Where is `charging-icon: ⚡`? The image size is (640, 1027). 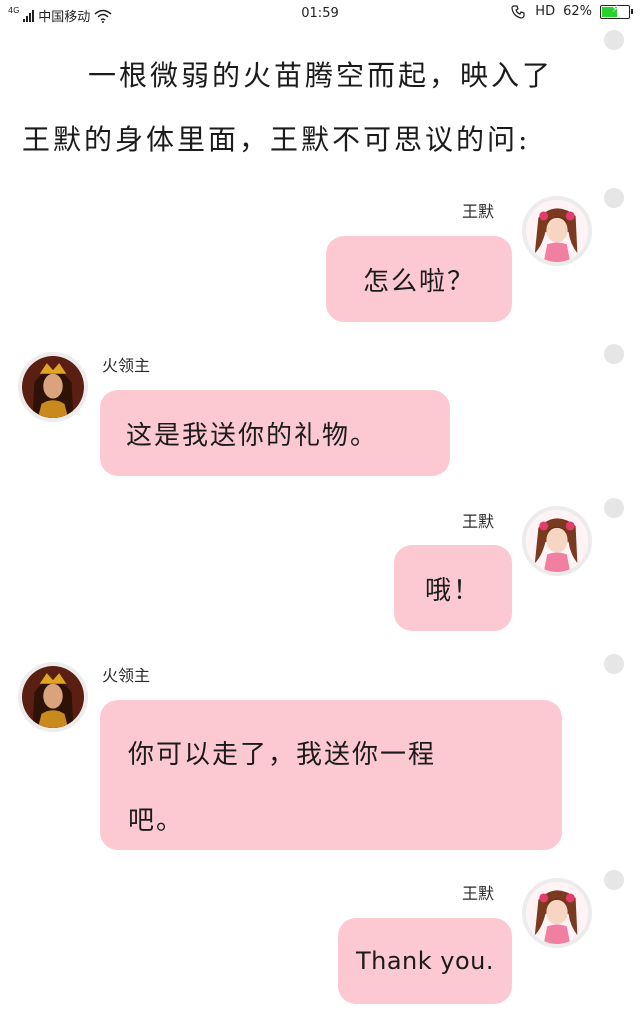 charging-icon: ⚡ is located at coordinates (615, 9).